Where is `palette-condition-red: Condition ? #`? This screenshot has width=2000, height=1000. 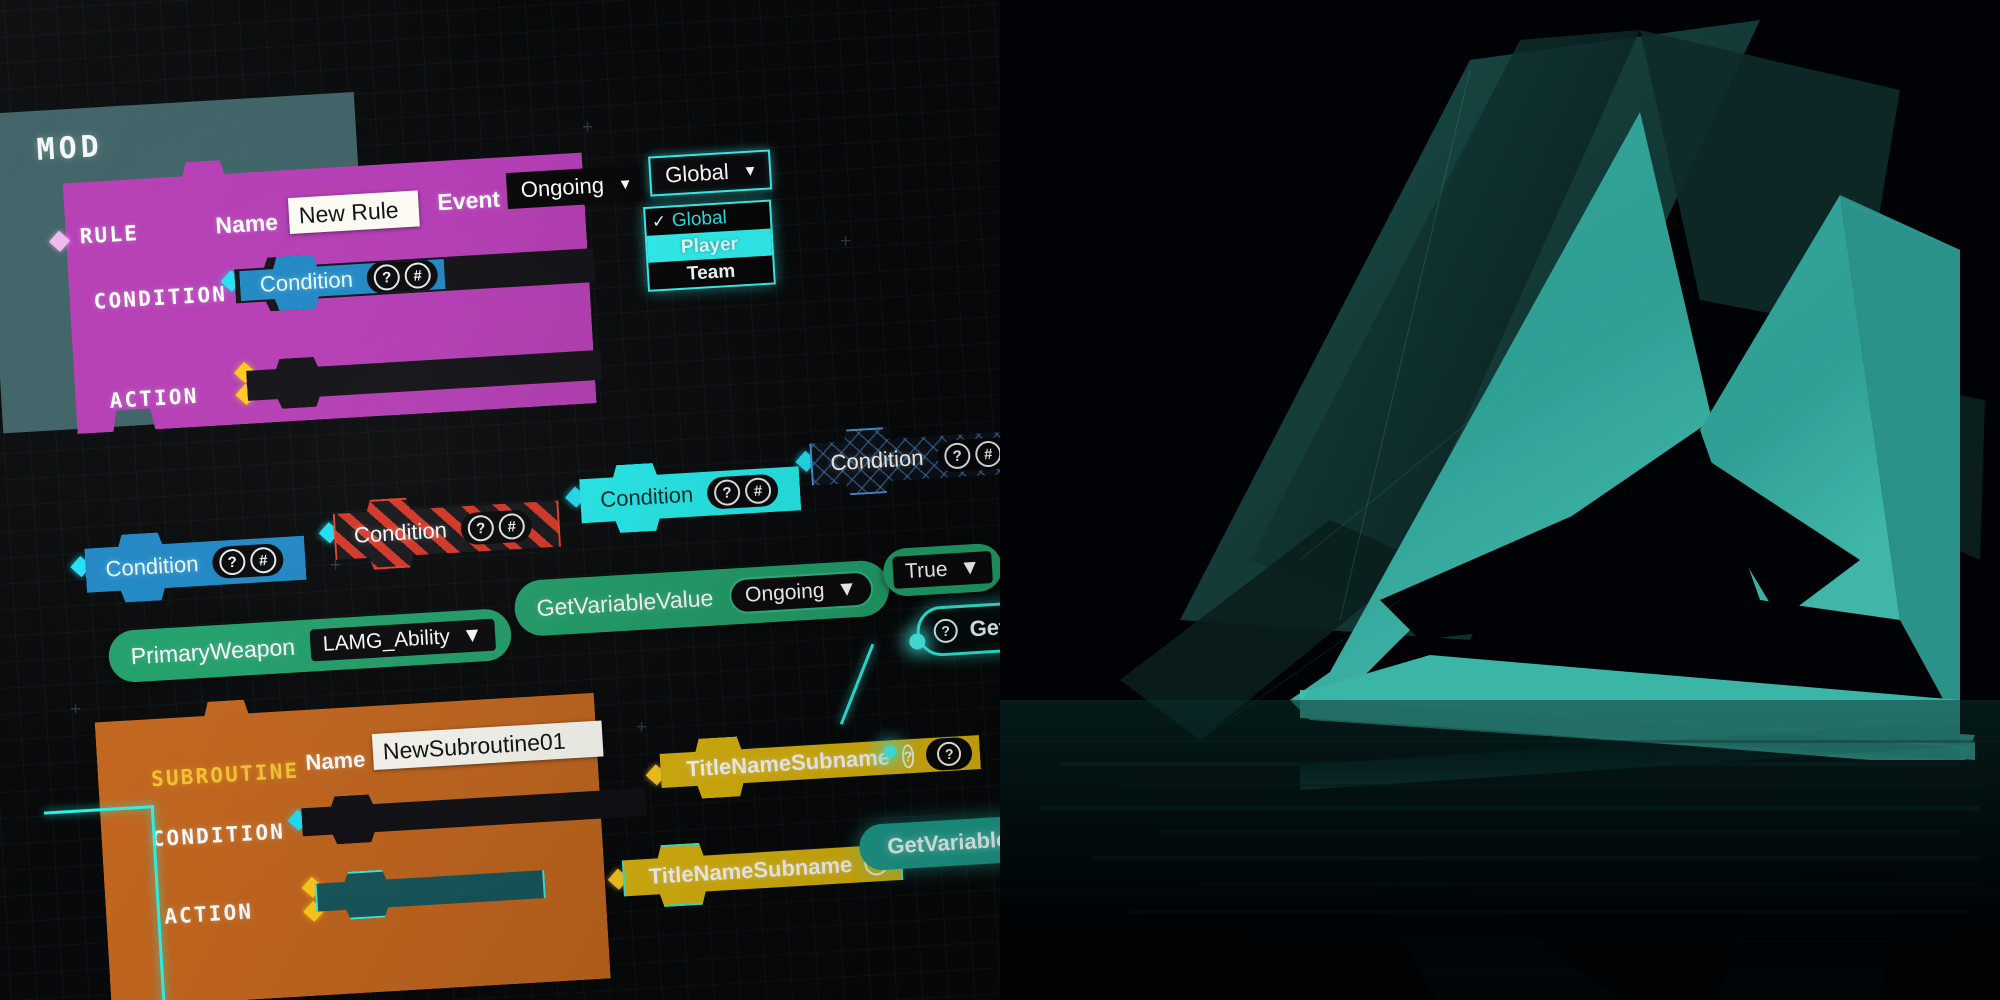 palette-condition-red: Condition ? # is located at coordinates (447, 530).